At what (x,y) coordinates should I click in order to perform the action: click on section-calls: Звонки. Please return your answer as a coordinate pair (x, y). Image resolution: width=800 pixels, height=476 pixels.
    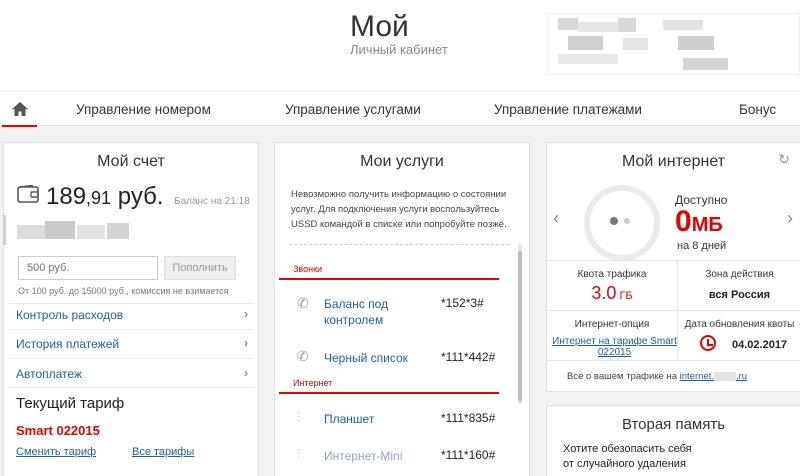
    Looking at the image, I should click on (308, 269).